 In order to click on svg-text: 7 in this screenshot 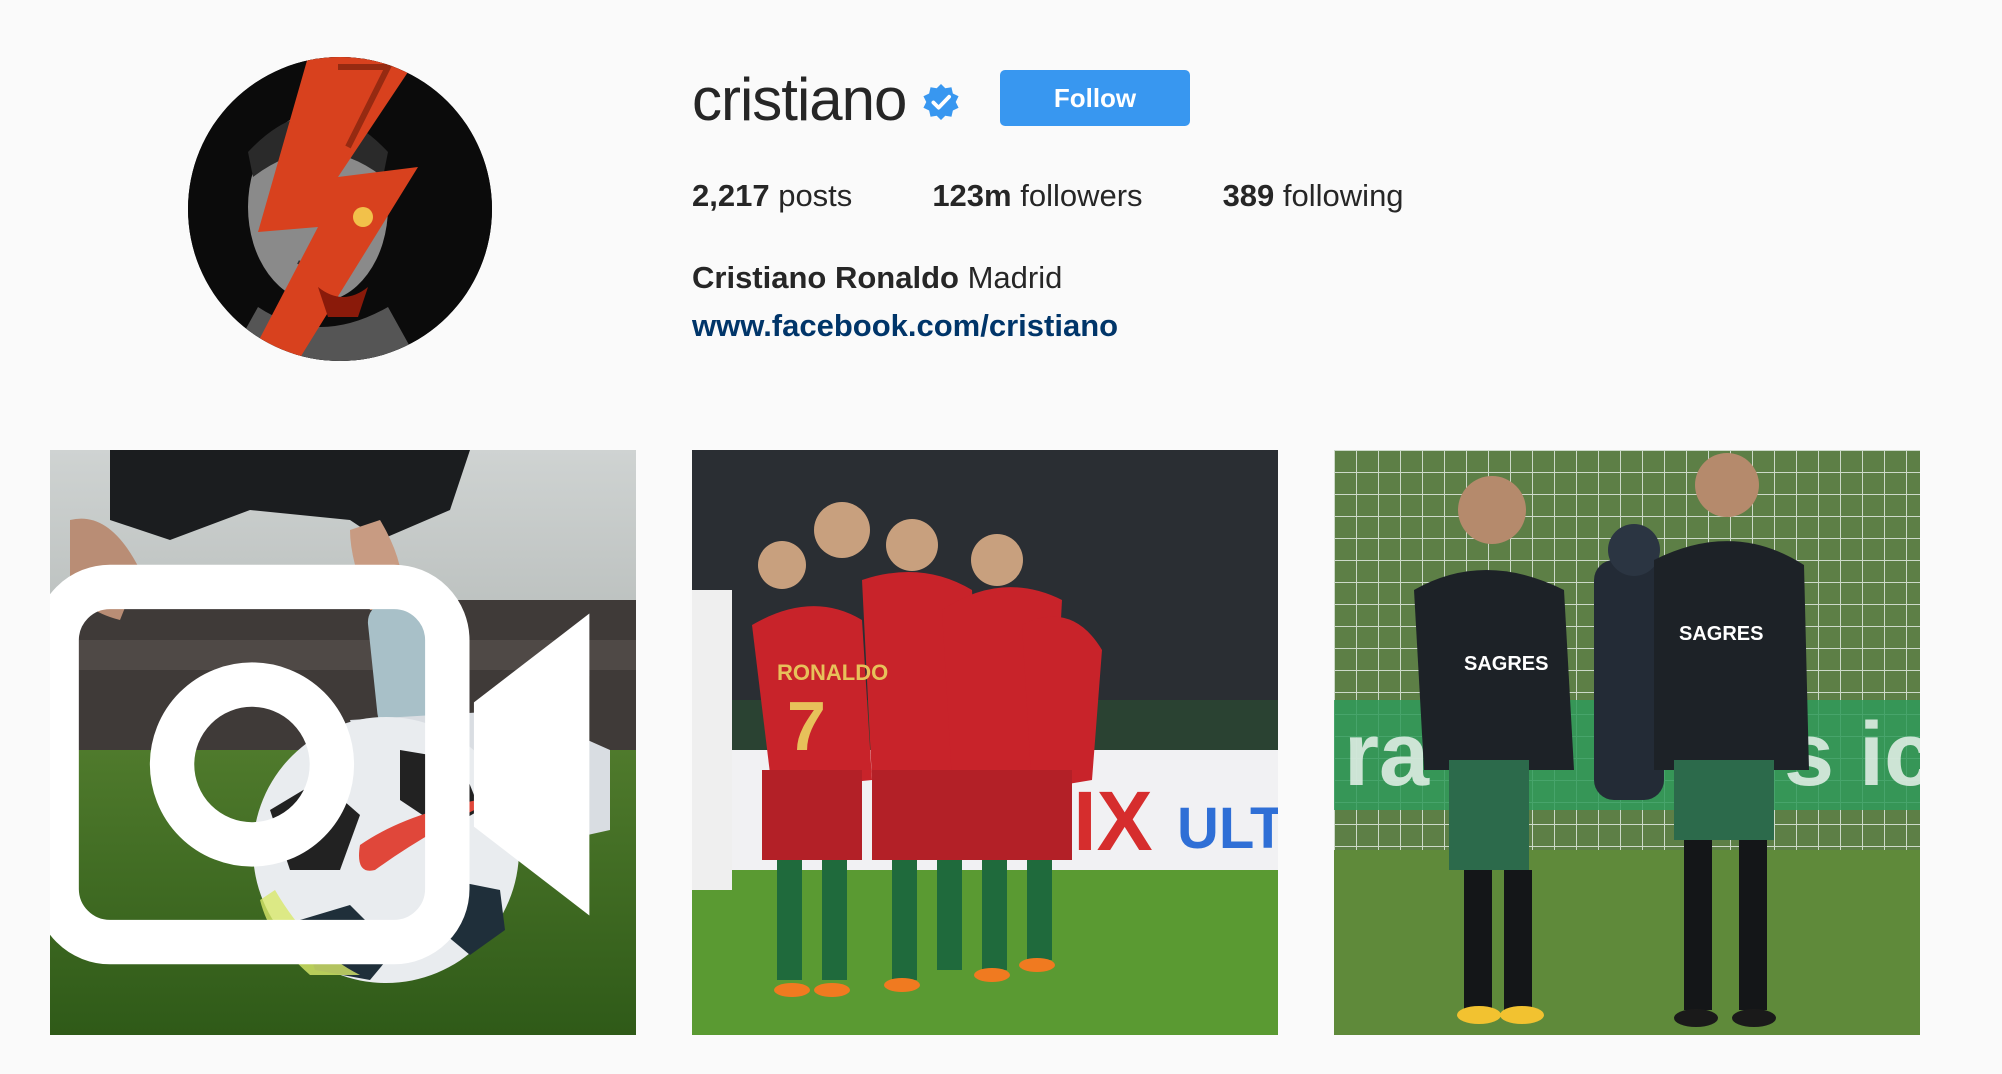, I will do `click(806, 726)`.